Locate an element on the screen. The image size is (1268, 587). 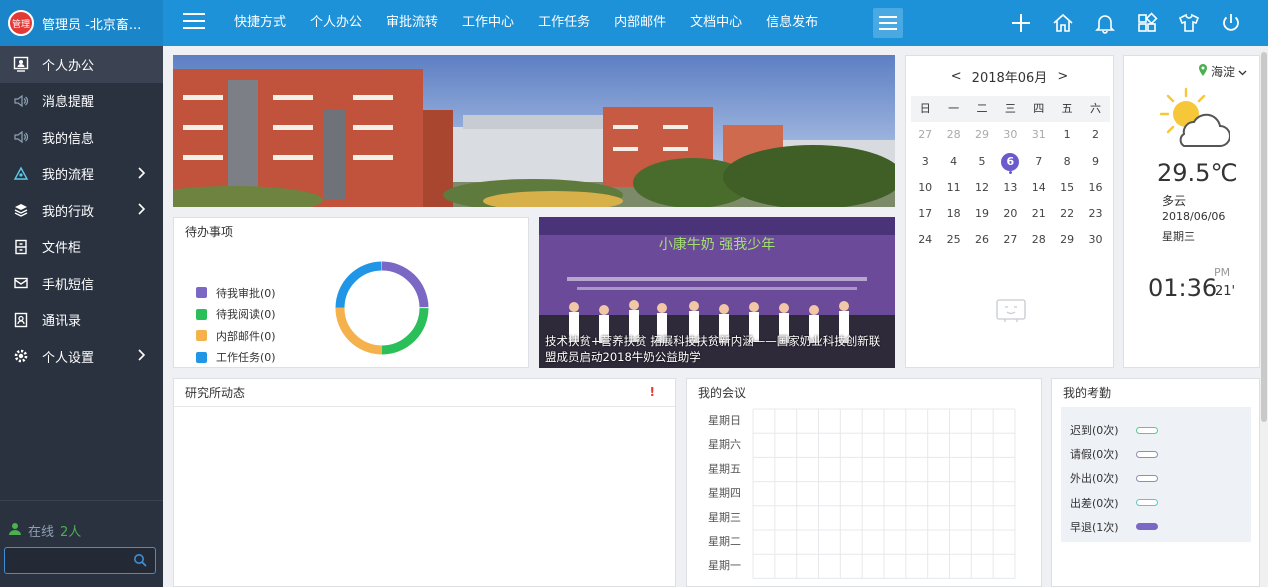
calendar-prev-button: < is located at coordinates (956, 76).